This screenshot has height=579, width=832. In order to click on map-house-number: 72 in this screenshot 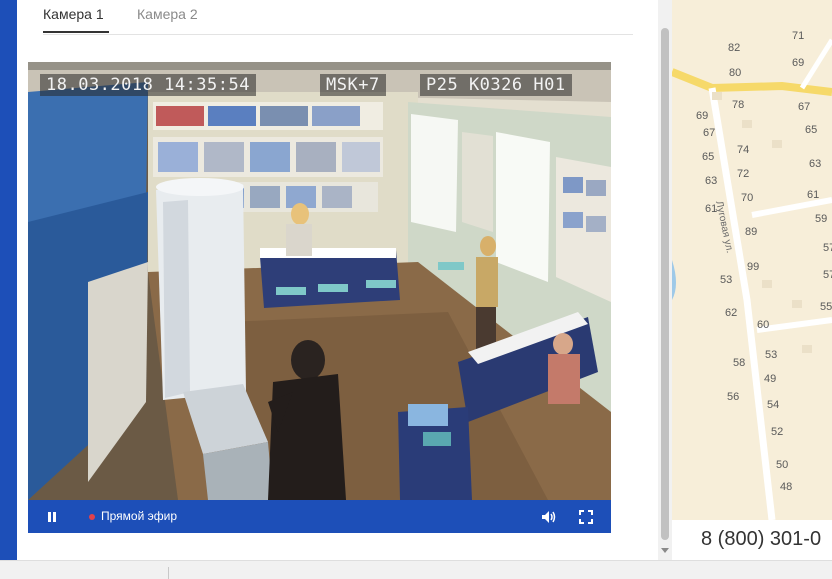, I will do `click(743, 174)`.